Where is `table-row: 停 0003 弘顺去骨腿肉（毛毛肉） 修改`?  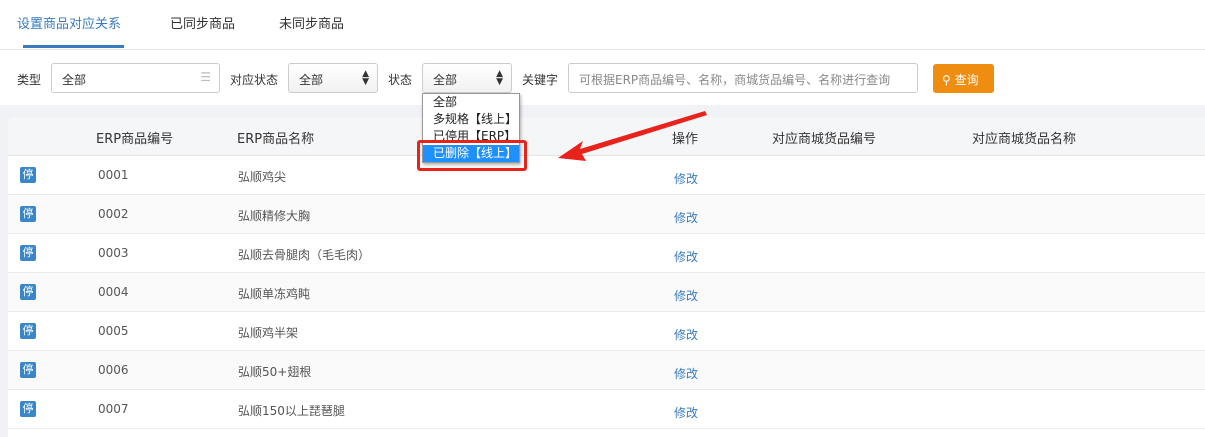
table-row: 停 0003 弘顺去骨腿肉（毛毛肉） 修改 is located at coordinates (606, 253).